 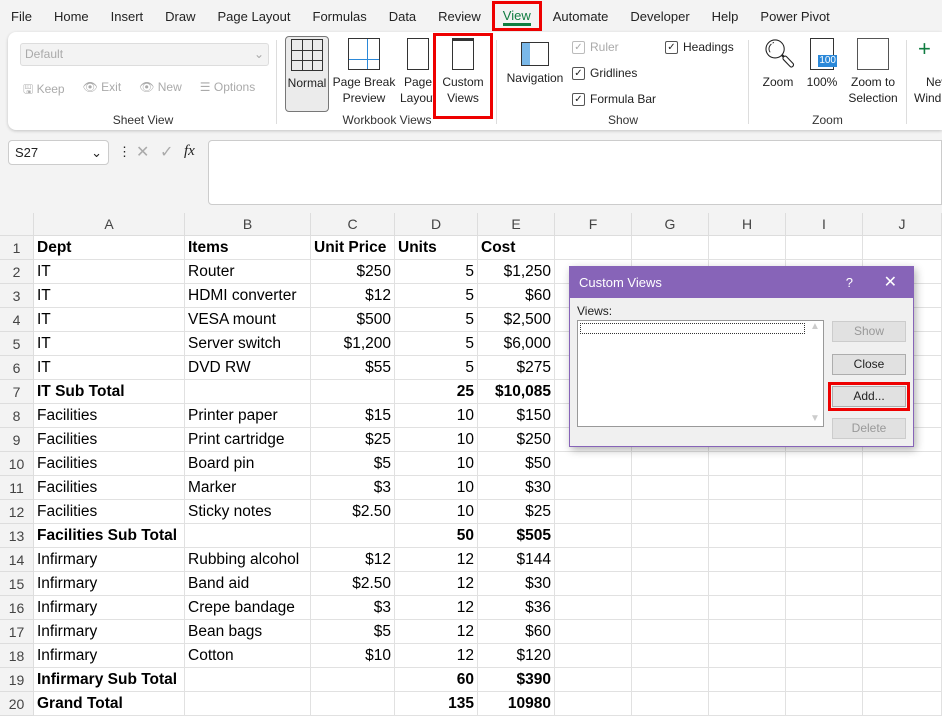 I want to click on ruler-checkbox: ✓ Ruler, so click(x=595, y=47).